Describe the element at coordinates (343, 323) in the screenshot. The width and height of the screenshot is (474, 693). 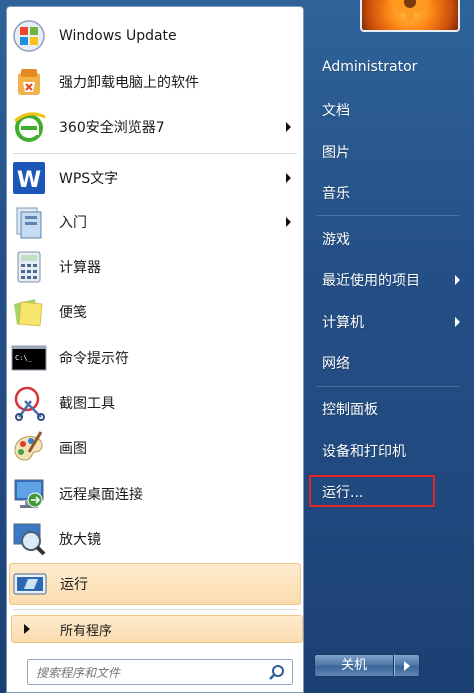
I see `link-label: 计算机` at that location.